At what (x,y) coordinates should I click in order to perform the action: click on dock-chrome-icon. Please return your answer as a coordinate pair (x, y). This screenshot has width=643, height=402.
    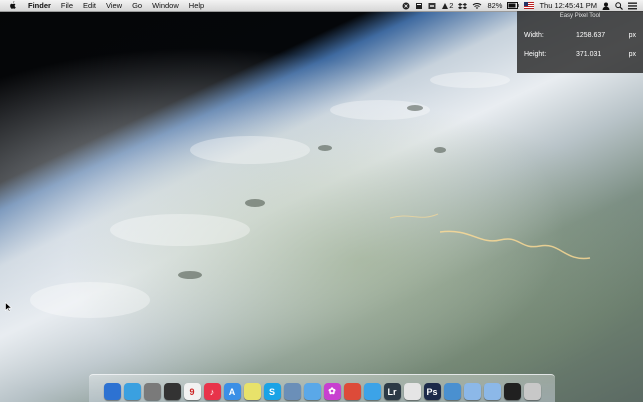
    Looking at the image, I should click on (352, 391).